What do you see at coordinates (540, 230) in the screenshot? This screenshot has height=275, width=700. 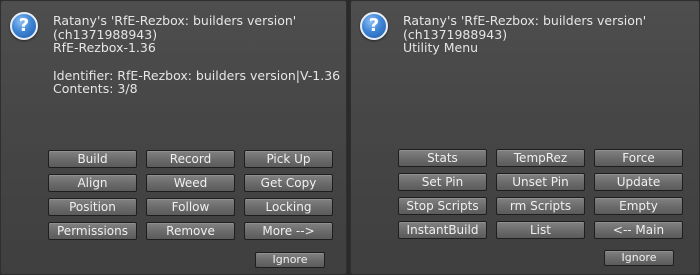 I see `list-button: List` at bounding box center [540, 230].